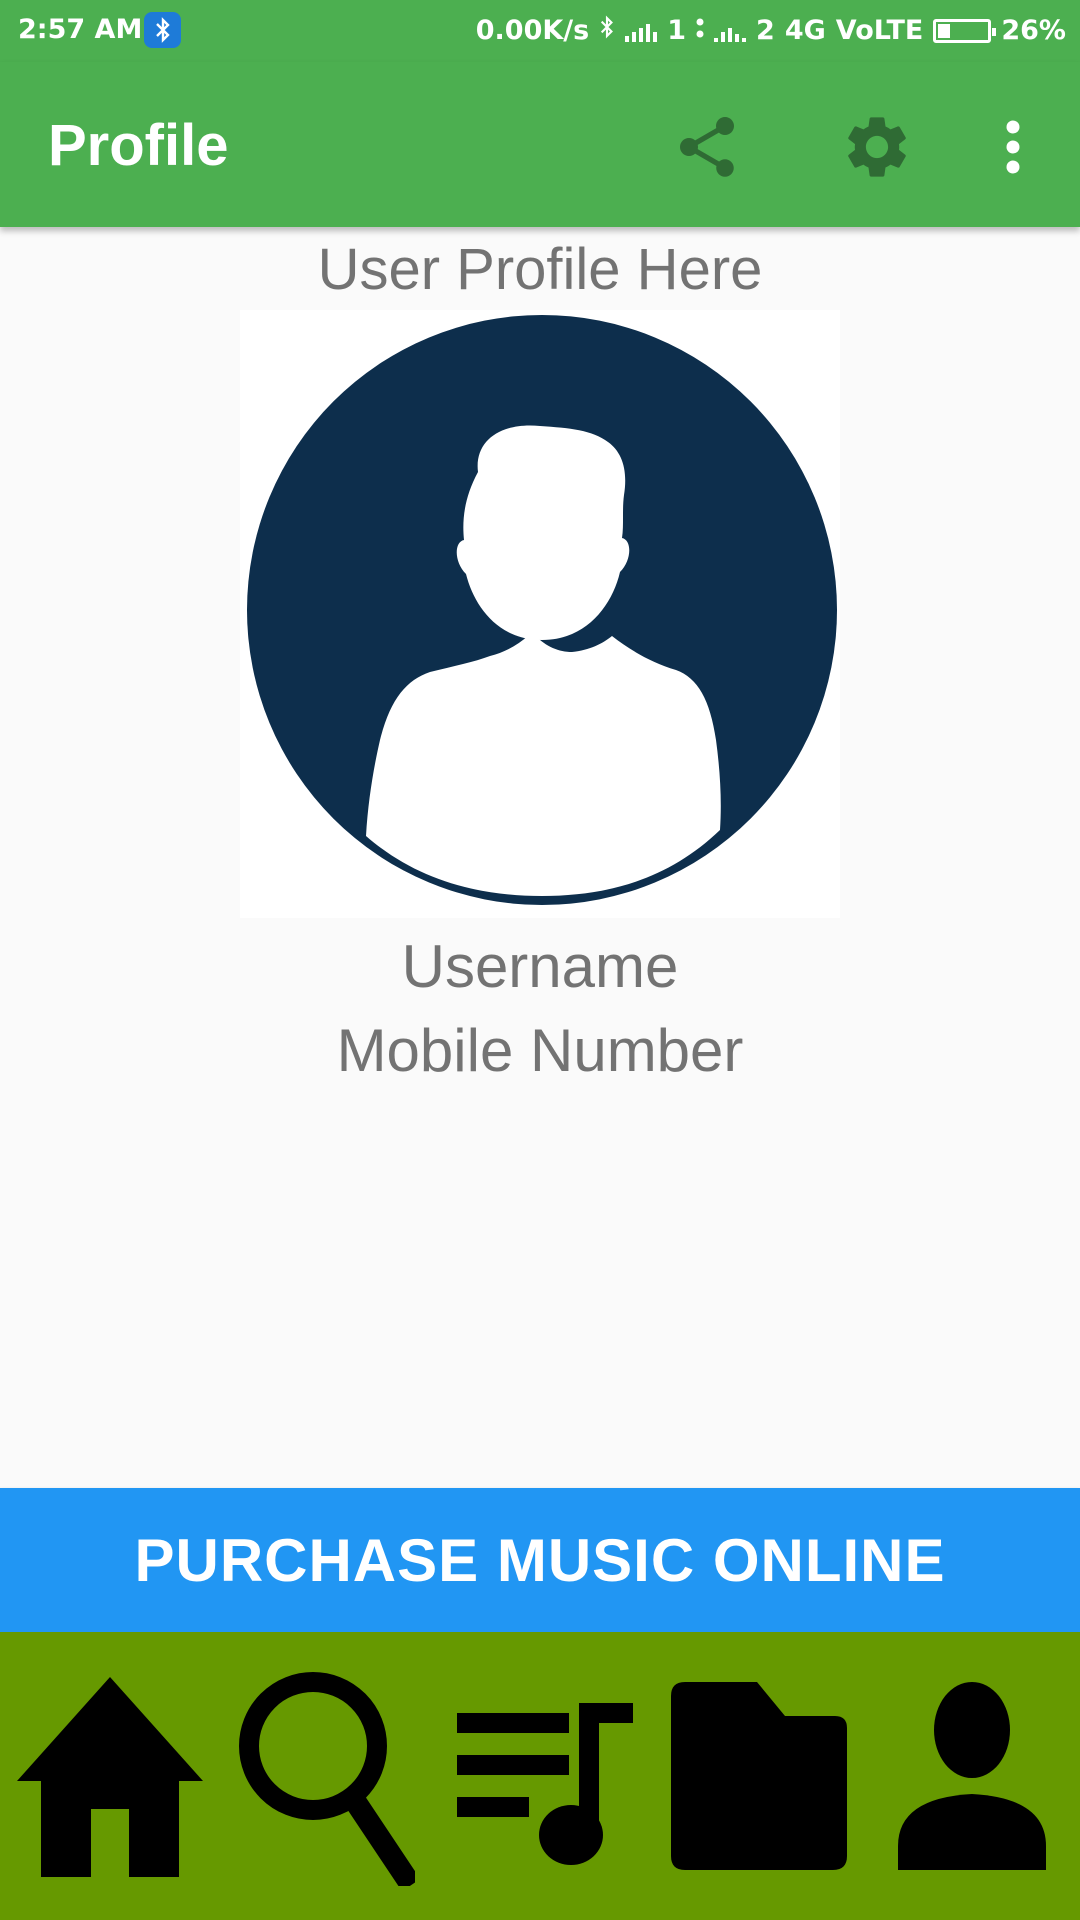  What do you see at coordinates (325, 1776) in the screenshot?
I see `search-icon` at bounding box center [325, 1776].